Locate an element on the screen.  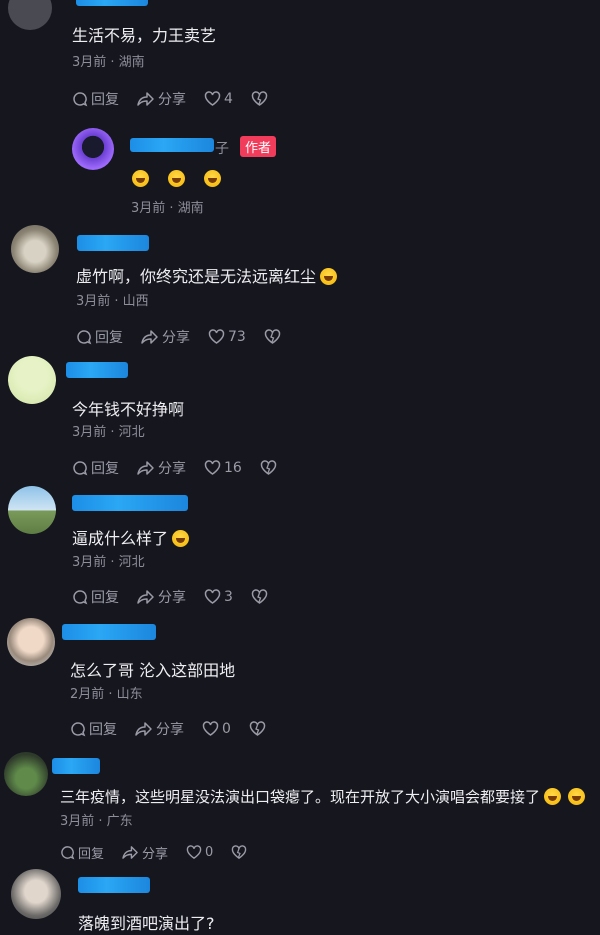
like-button: 4 is located at coordinates (218, 99).